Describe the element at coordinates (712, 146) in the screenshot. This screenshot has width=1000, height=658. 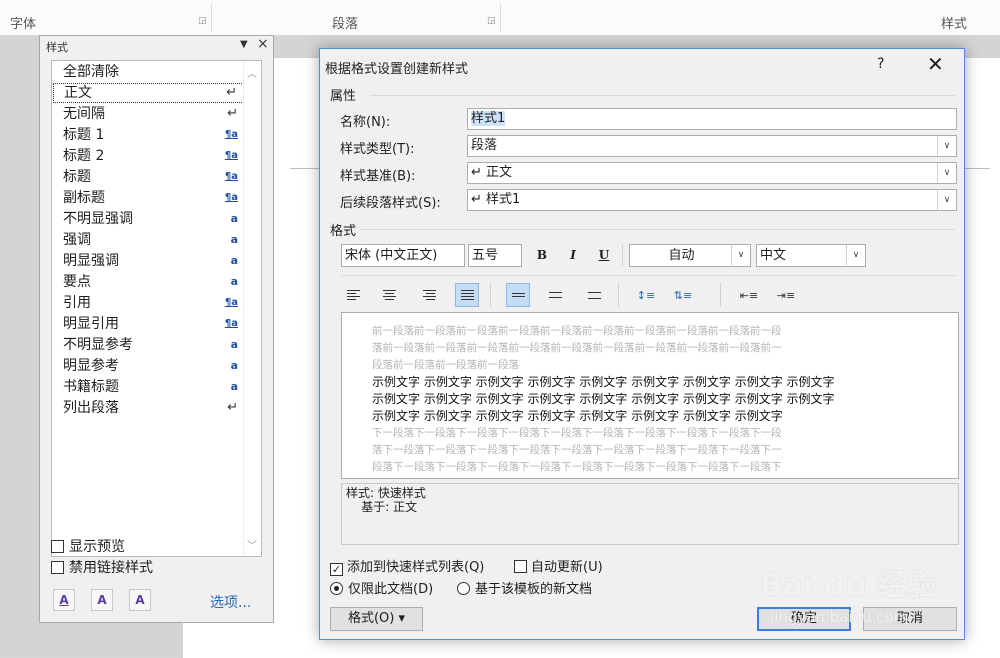
I see `style-type-select: 段落 ∨` at that location.